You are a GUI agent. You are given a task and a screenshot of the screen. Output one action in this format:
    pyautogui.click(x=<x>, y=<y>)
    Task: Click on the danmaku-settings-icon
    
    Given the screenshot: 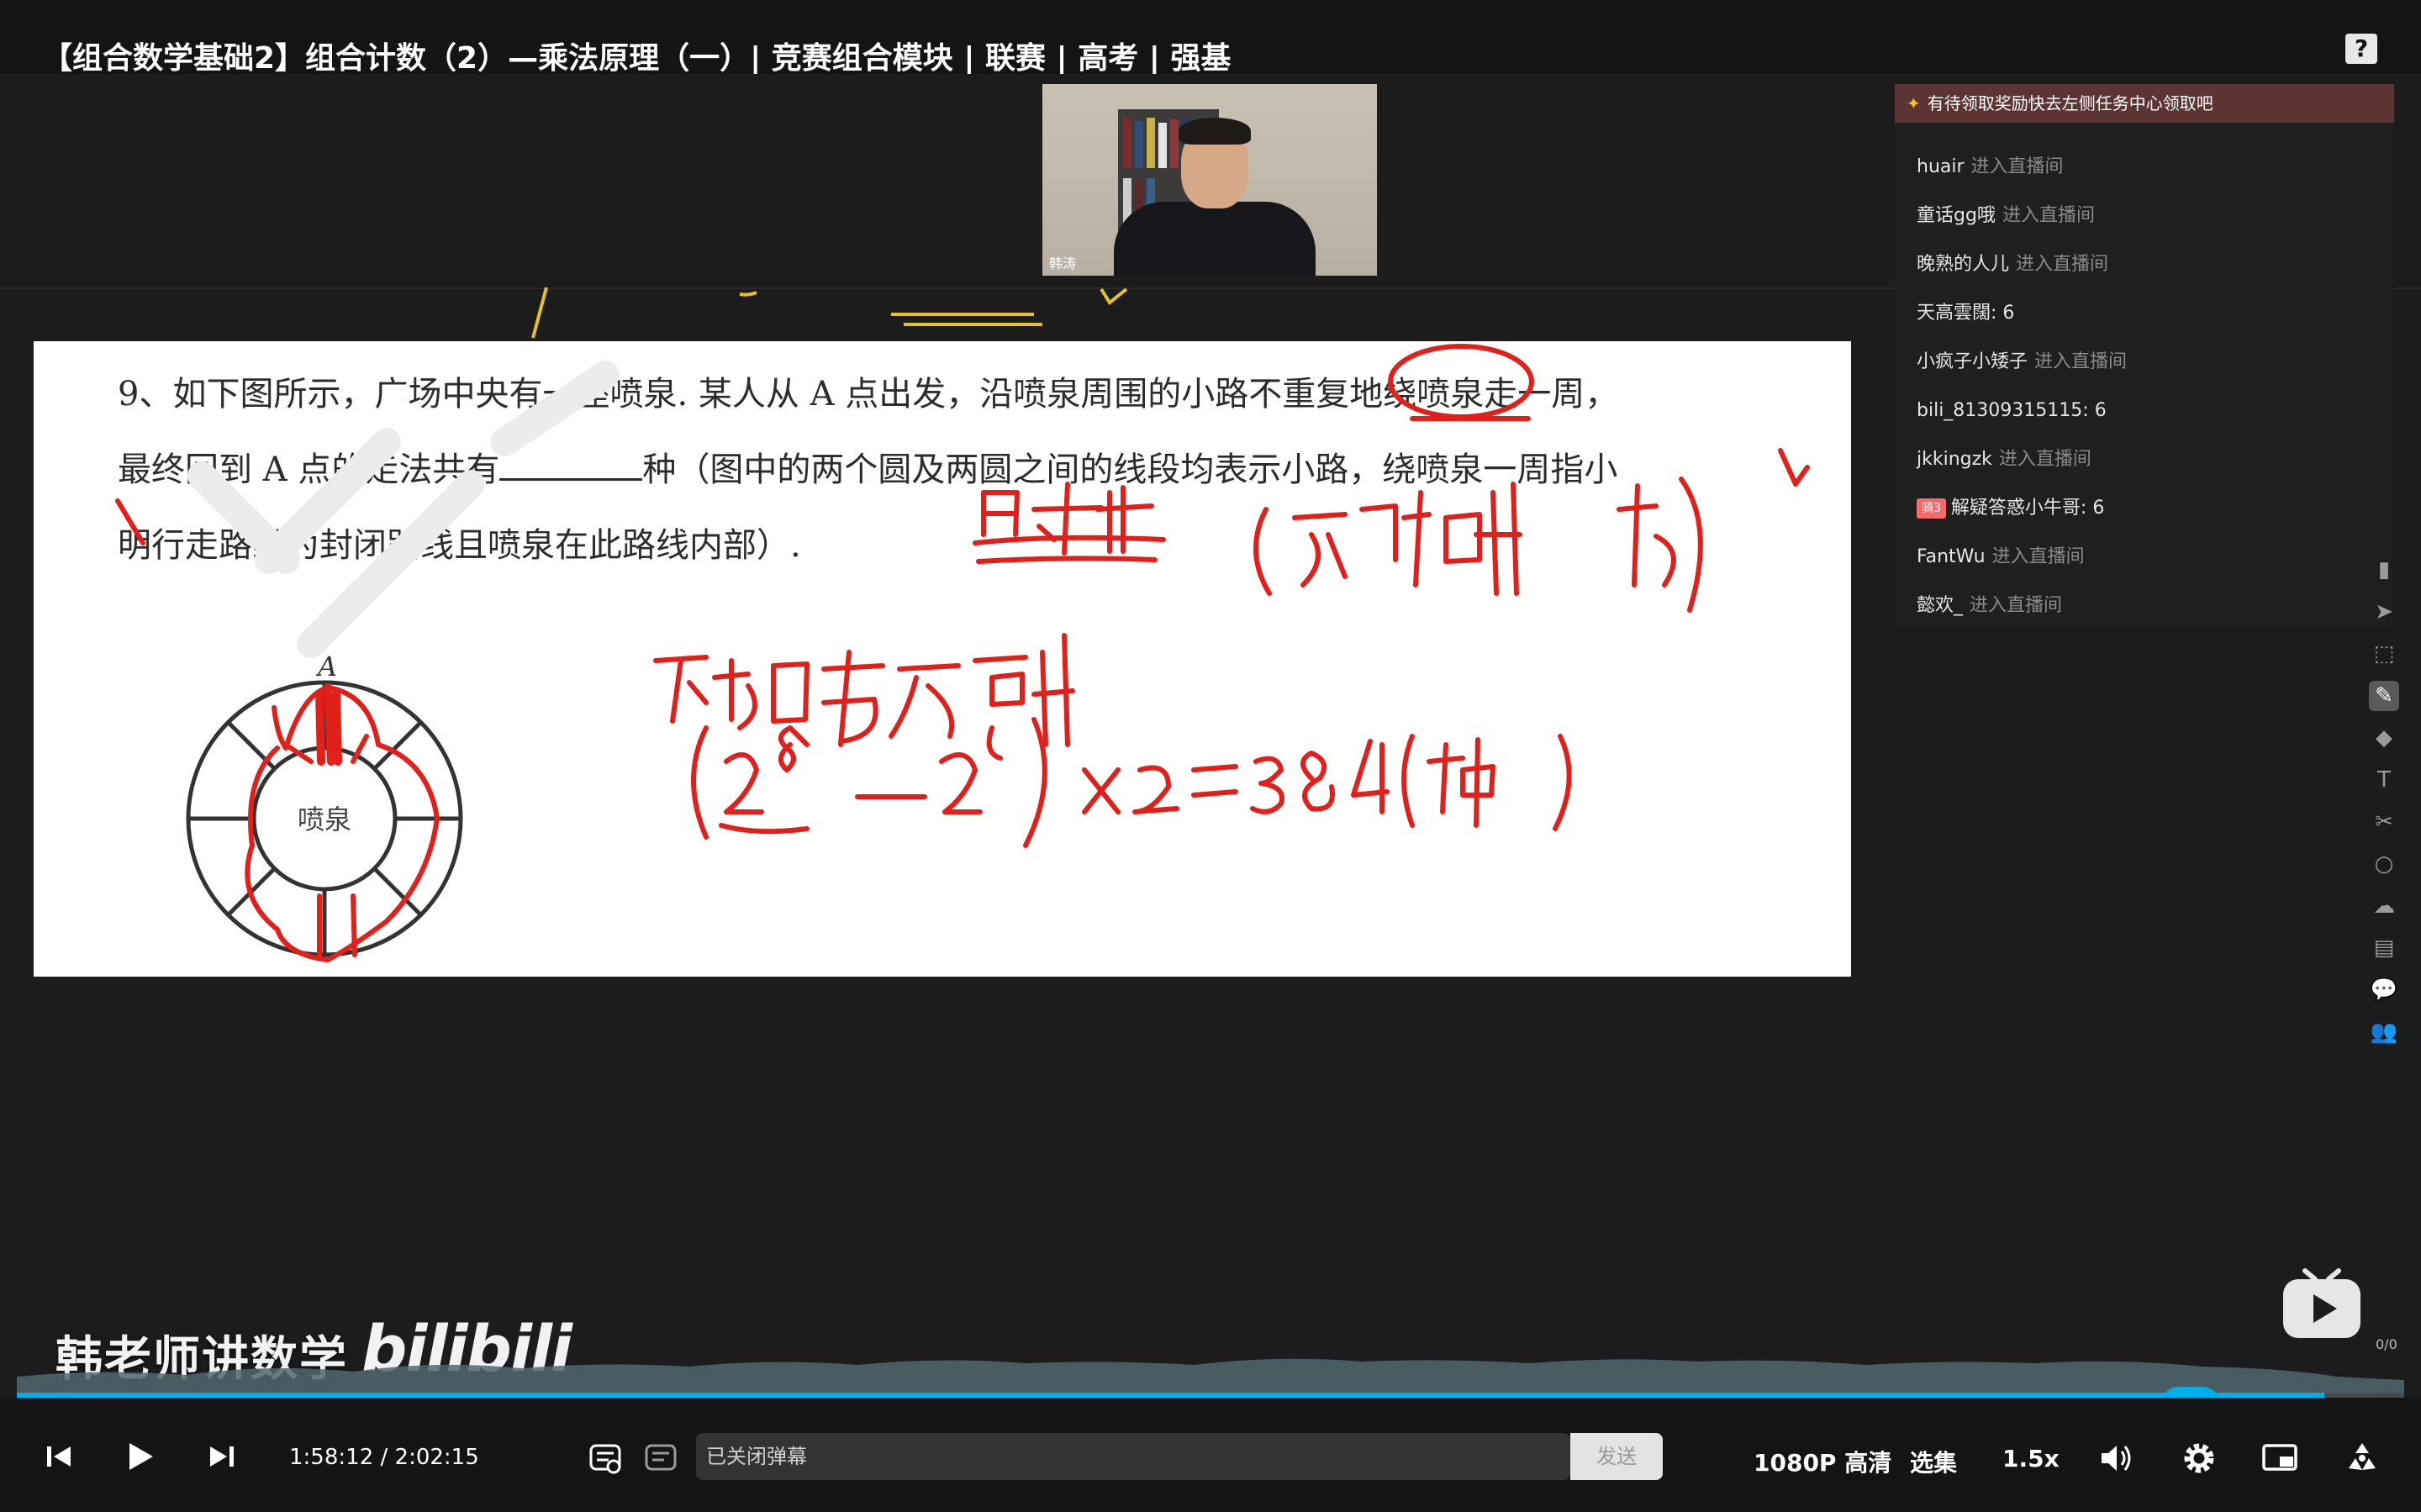 What is the action you would take?
    pyautogui.click(x=661, y=1458)
    